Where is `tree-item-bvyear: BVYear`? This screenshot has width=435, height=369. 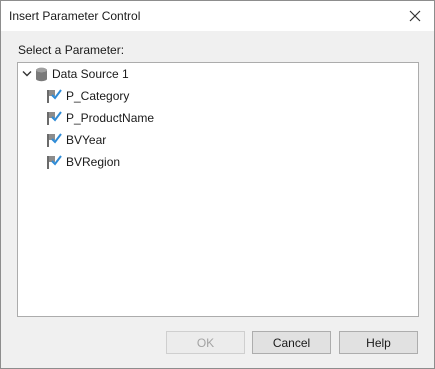
tree-item-bvyear: BVYear is located at coordinates (76, 140).